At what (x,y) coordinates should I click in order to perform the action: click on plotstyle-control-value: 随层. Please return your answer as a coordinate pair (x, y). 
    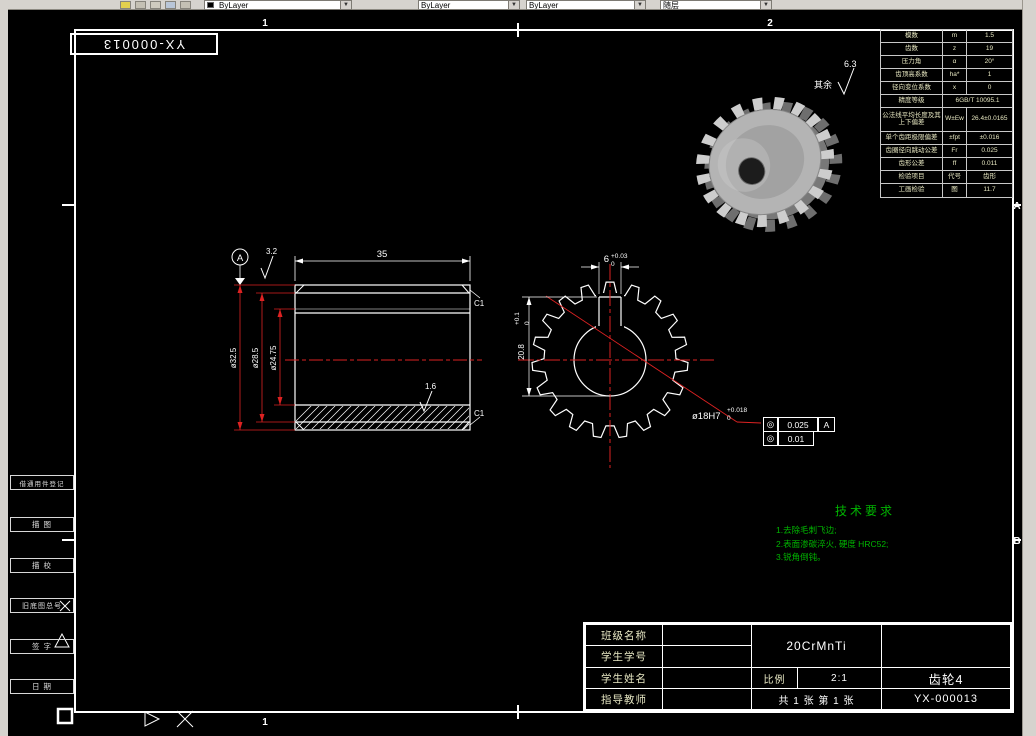
    Looking at the image, I should click on (671, 5).